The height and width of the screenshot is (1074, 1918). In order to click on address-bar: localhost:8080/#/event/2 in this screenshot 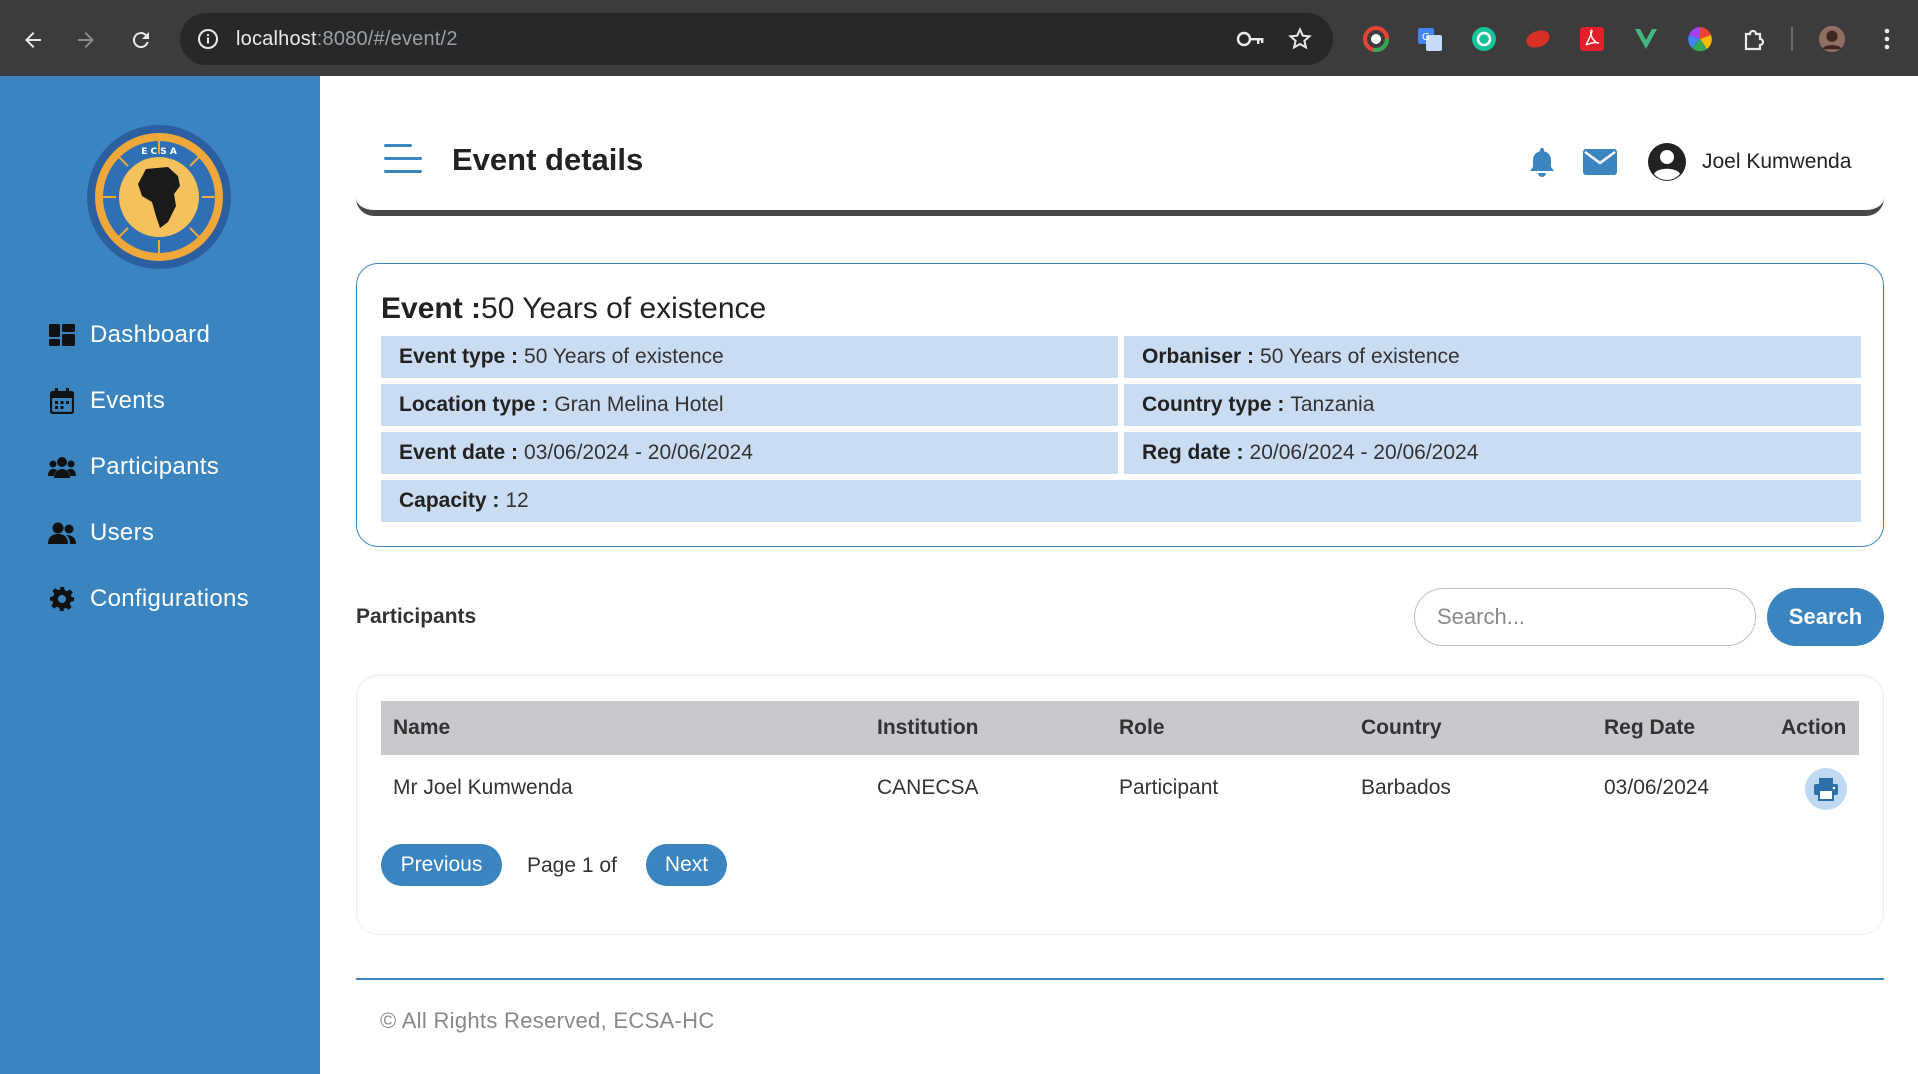, I will do `click(756, 39)`.